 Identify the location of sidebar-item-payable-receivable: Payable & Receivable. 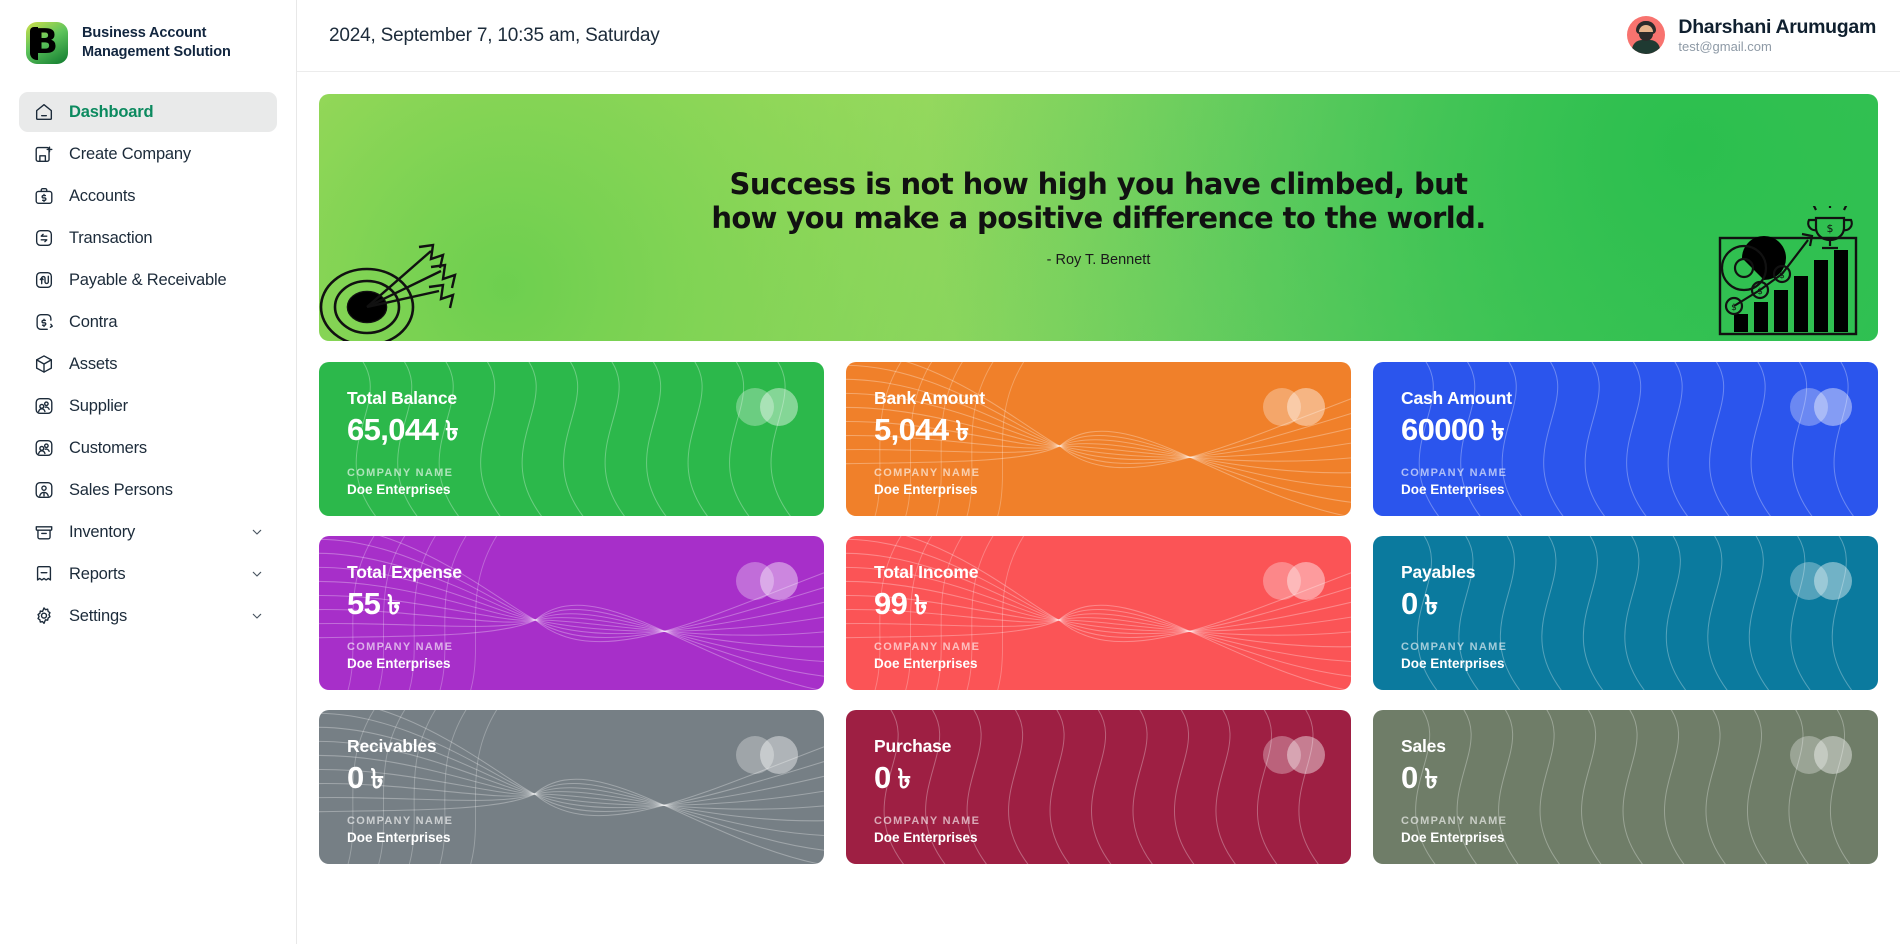
(148, 280).